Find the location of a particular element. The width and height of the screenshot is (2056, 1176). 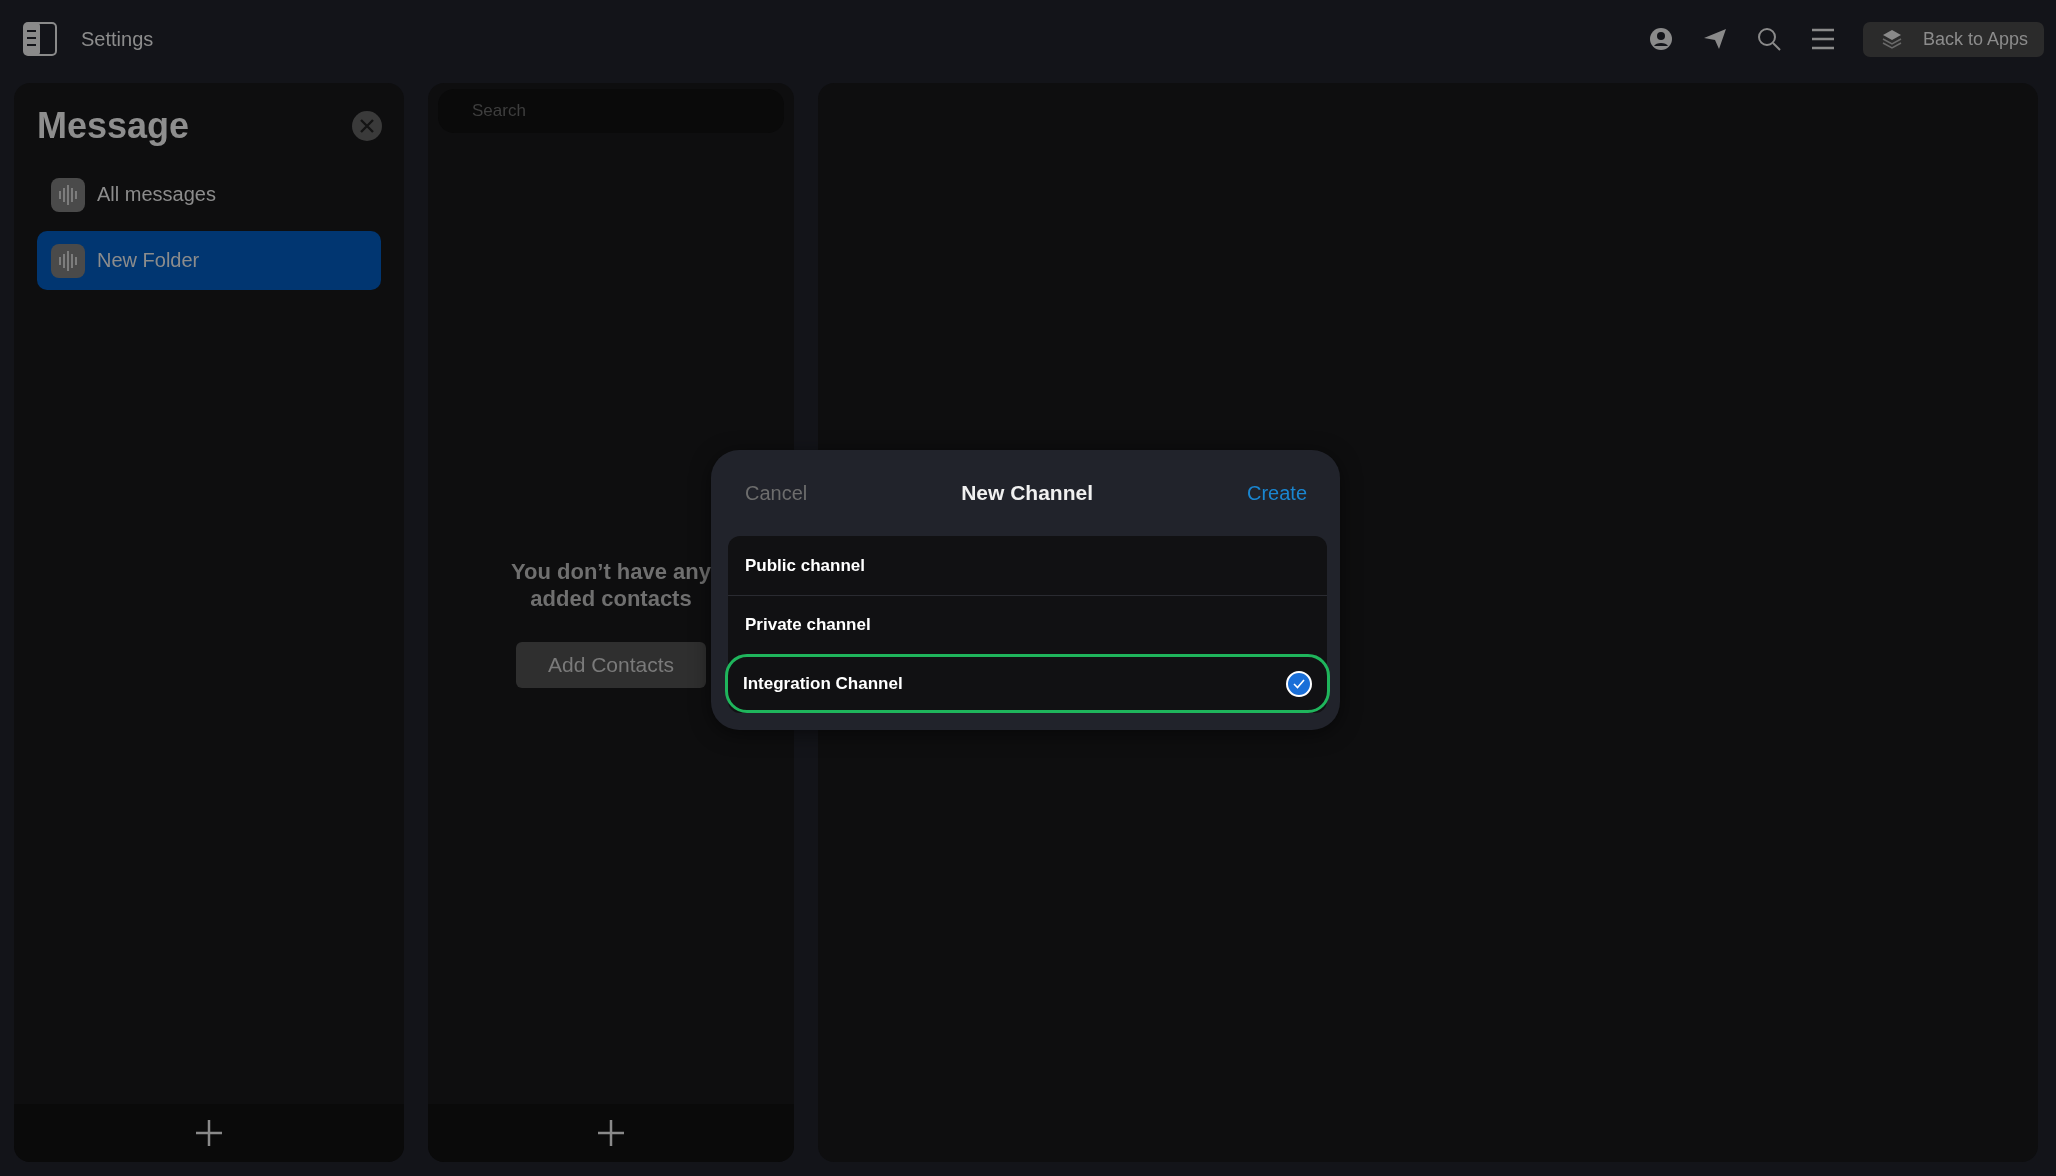

back-to-apps-button: Back to Apps is located at coordinates (1953, 39).